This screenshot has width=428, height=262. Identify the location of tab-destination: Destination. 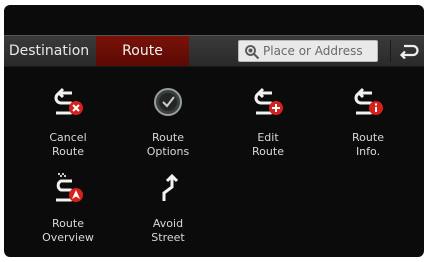
(49, 51).